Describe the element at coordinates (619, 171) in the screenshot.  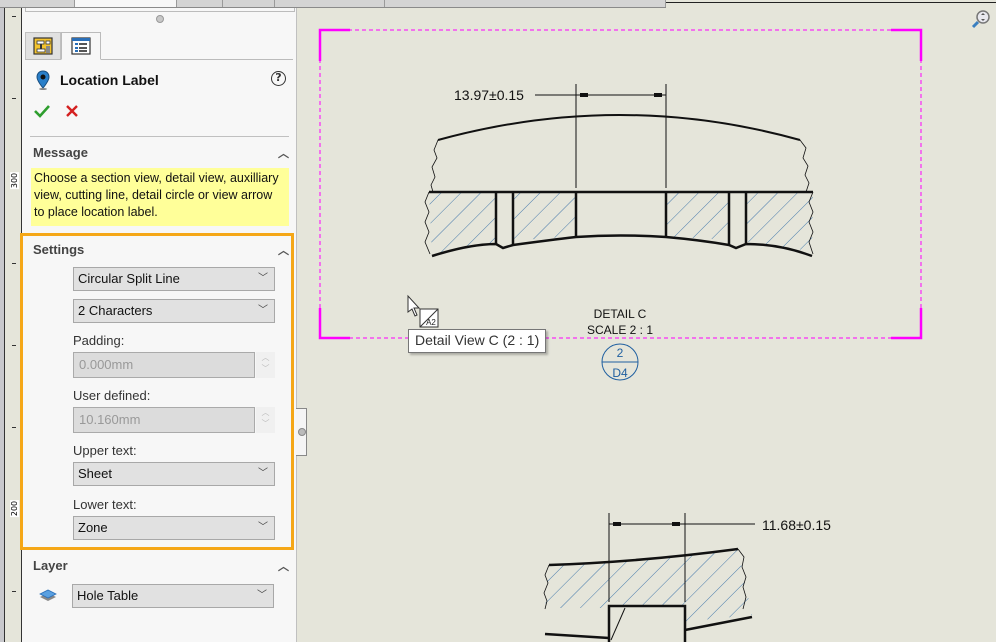
I see `detail-view-geometry` at that location.